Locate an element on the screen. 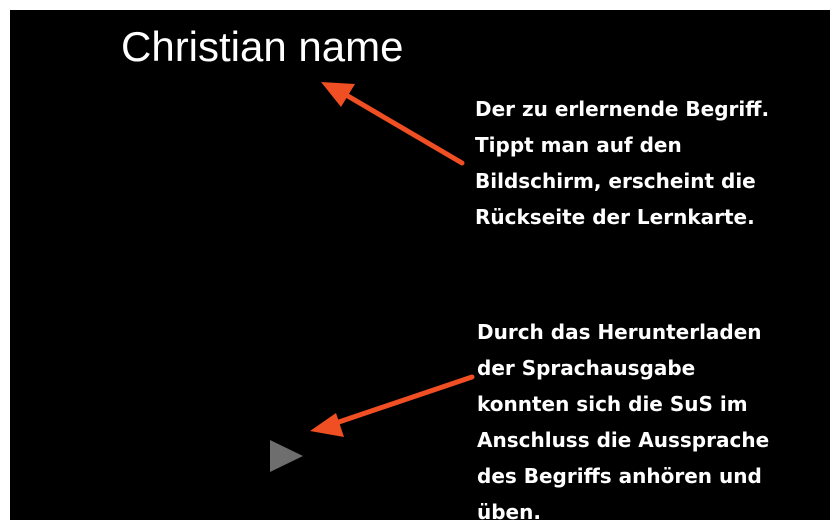  audio-annotation-line: Durch das Herunterladen is located at coordinates (619, 332).